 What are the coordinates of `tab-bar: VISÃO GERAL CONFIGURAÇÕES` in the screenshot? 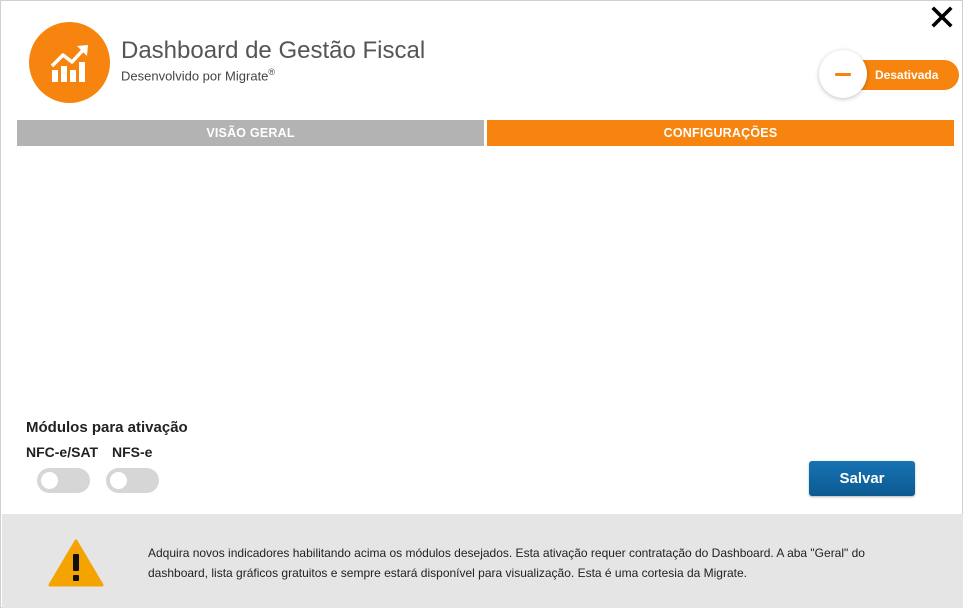 It's located at (485, 133).